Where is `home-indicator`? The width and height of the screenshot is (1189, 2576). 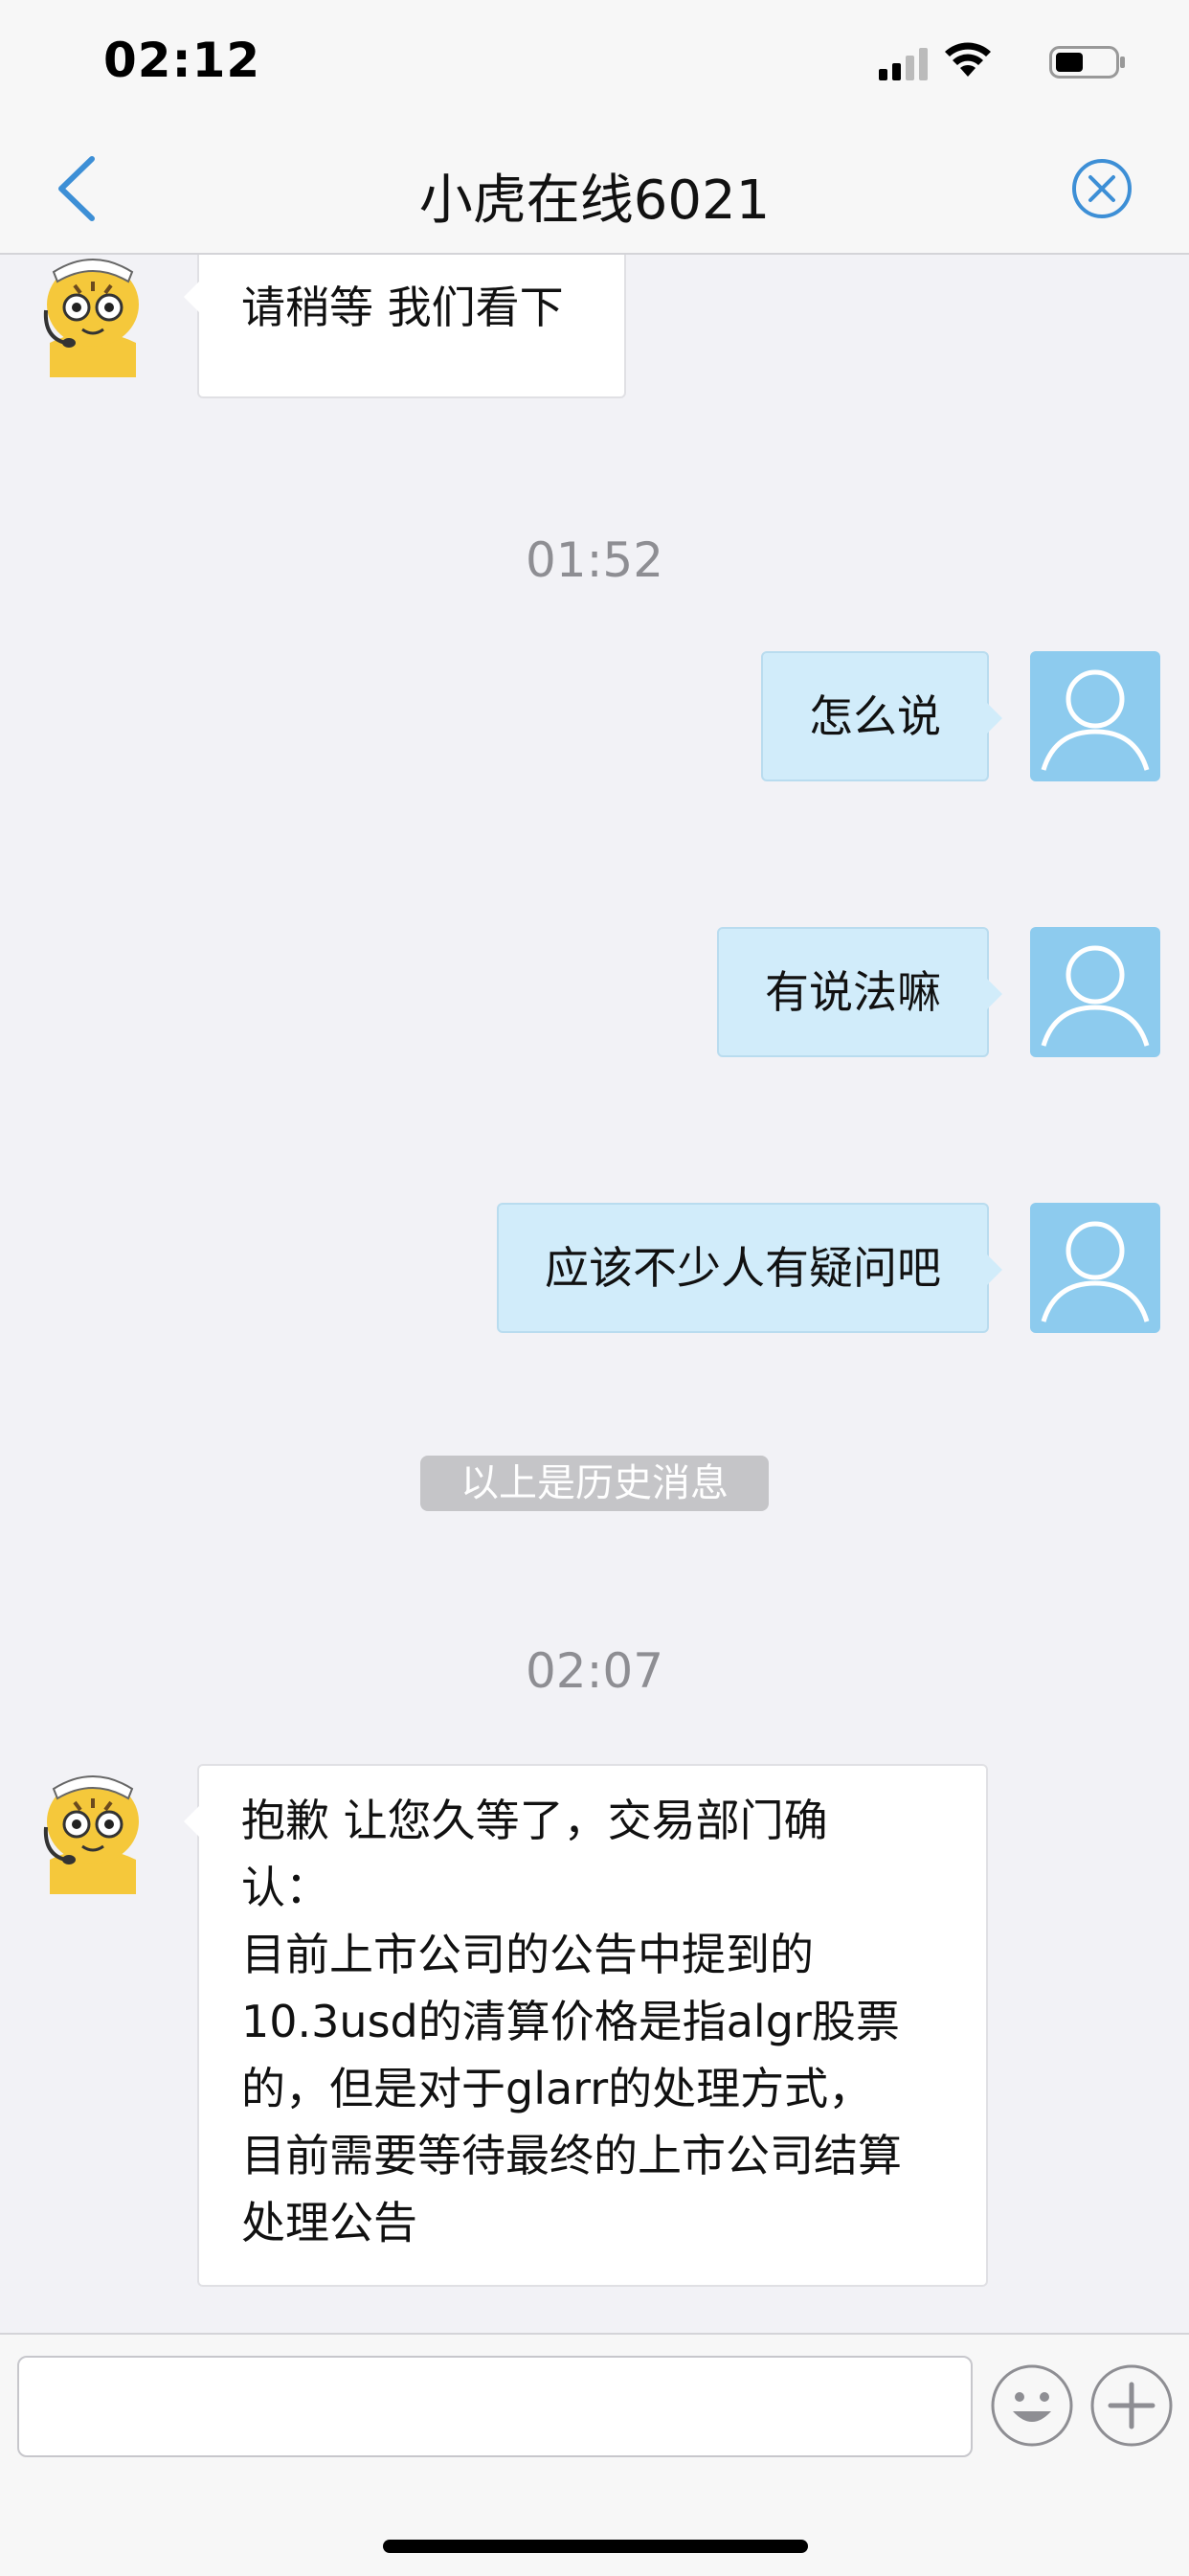 home-indicator is located at coordinates (595, 2546).